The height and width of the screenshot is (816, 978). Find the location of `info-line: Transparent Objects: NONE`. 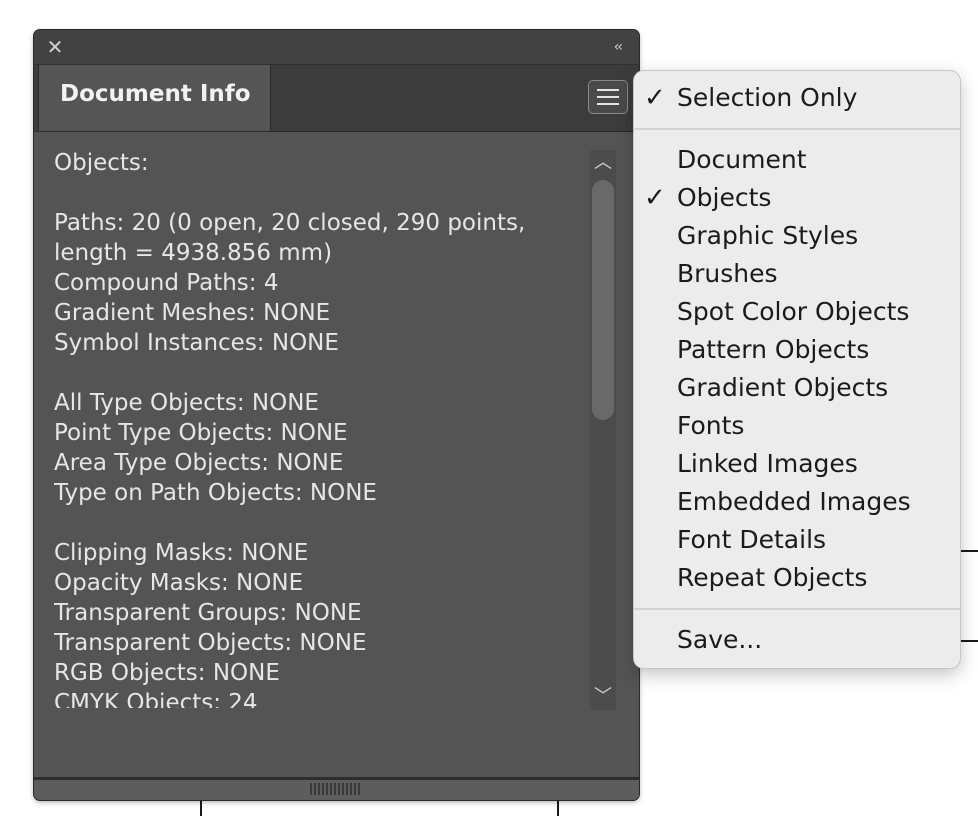

info-line: Transparent Objects: NONE is located at coordinates (210, 643).